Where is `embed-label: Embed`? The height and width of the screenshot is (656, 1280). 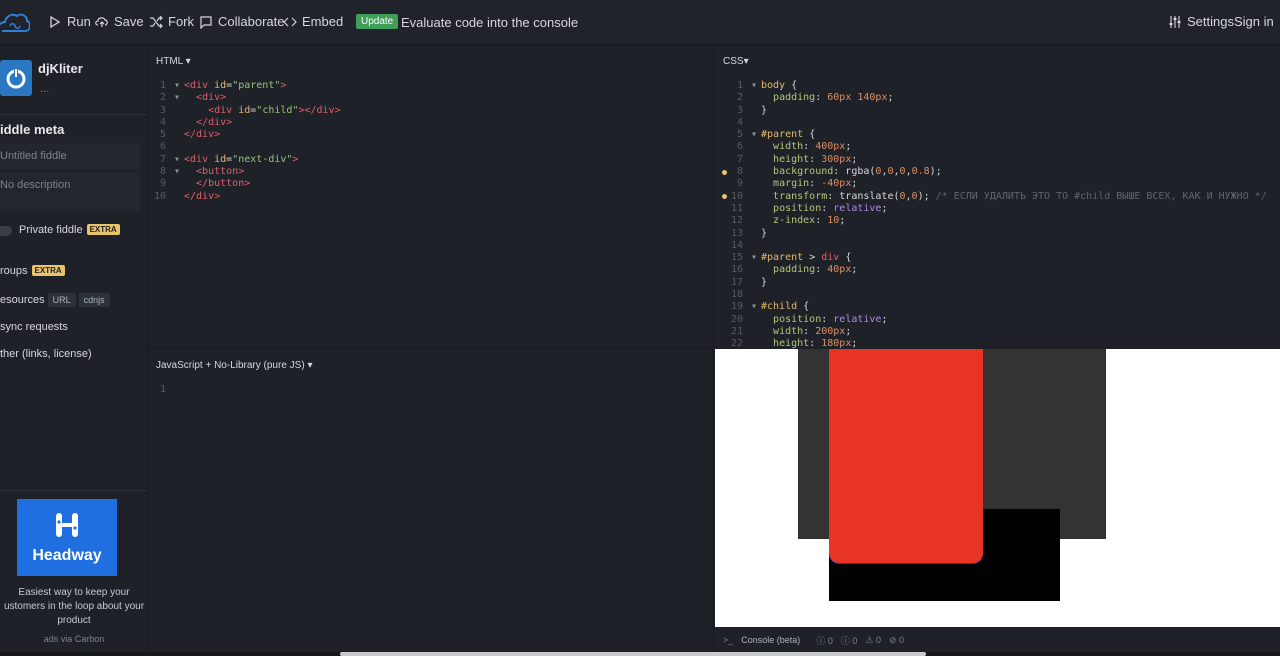 embed-label: Embed is located at coordinates (323, 21).